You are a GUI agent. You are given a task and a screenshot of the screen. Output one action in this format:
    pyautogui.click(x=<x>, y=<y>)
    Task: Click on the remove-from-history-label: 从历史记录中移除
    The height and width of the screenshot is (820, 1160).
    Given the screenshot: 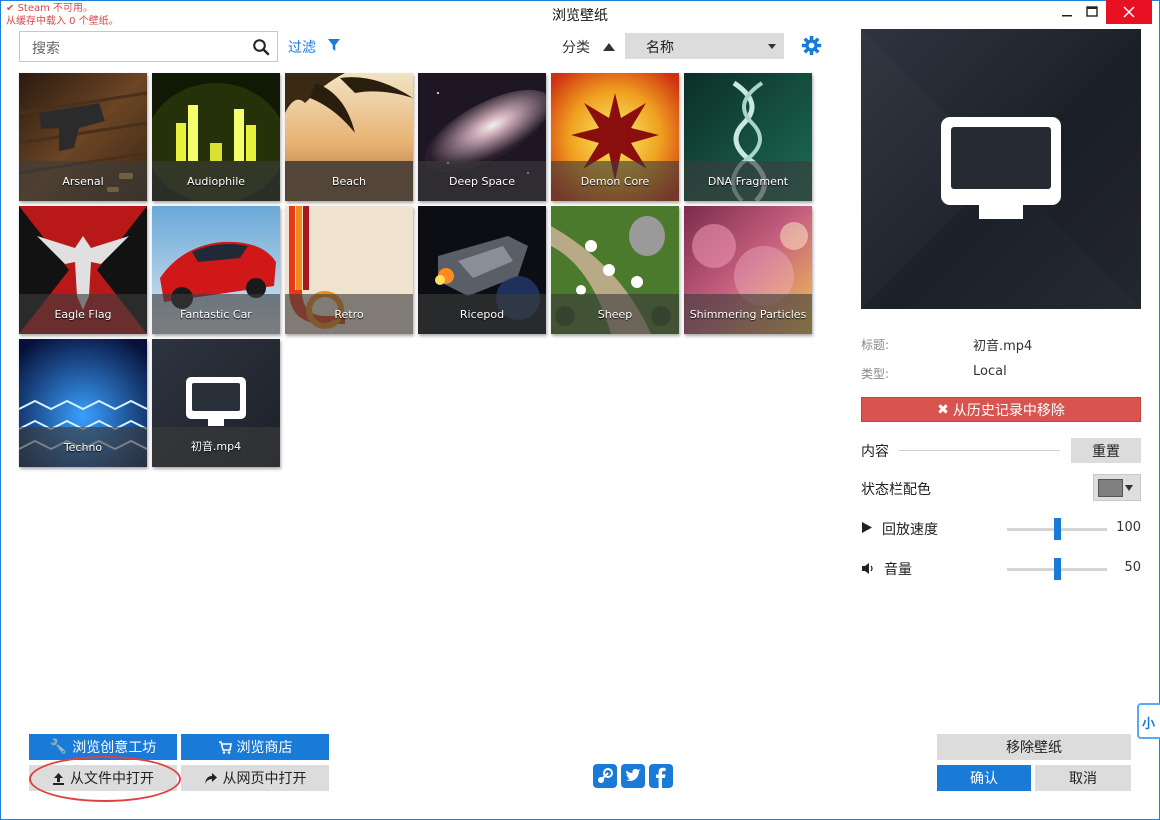 What is the action you would take?
    pyautogui.click(x=1008, y=410)
    